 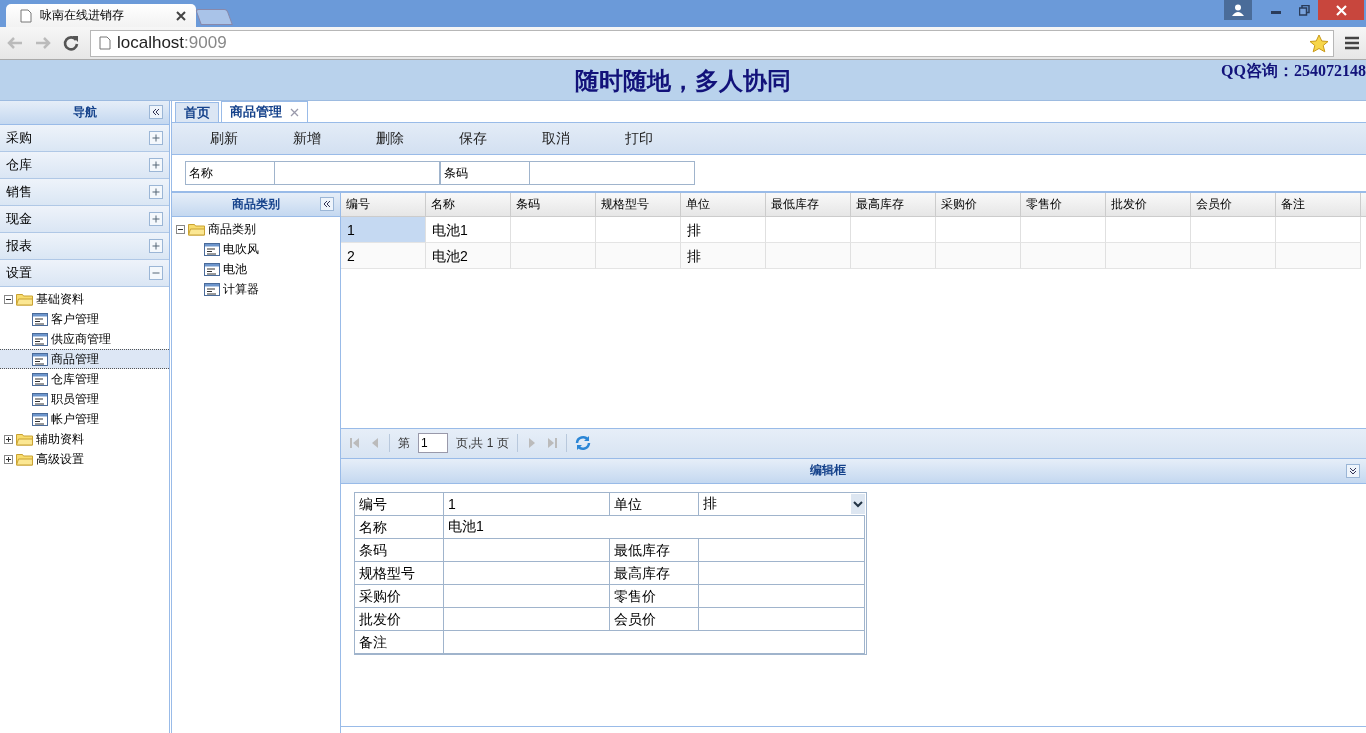 What do you see at coordinates (638, 204) in the screenshot?
I see `column-header: 规格型号` at bounding box center [638, 204].